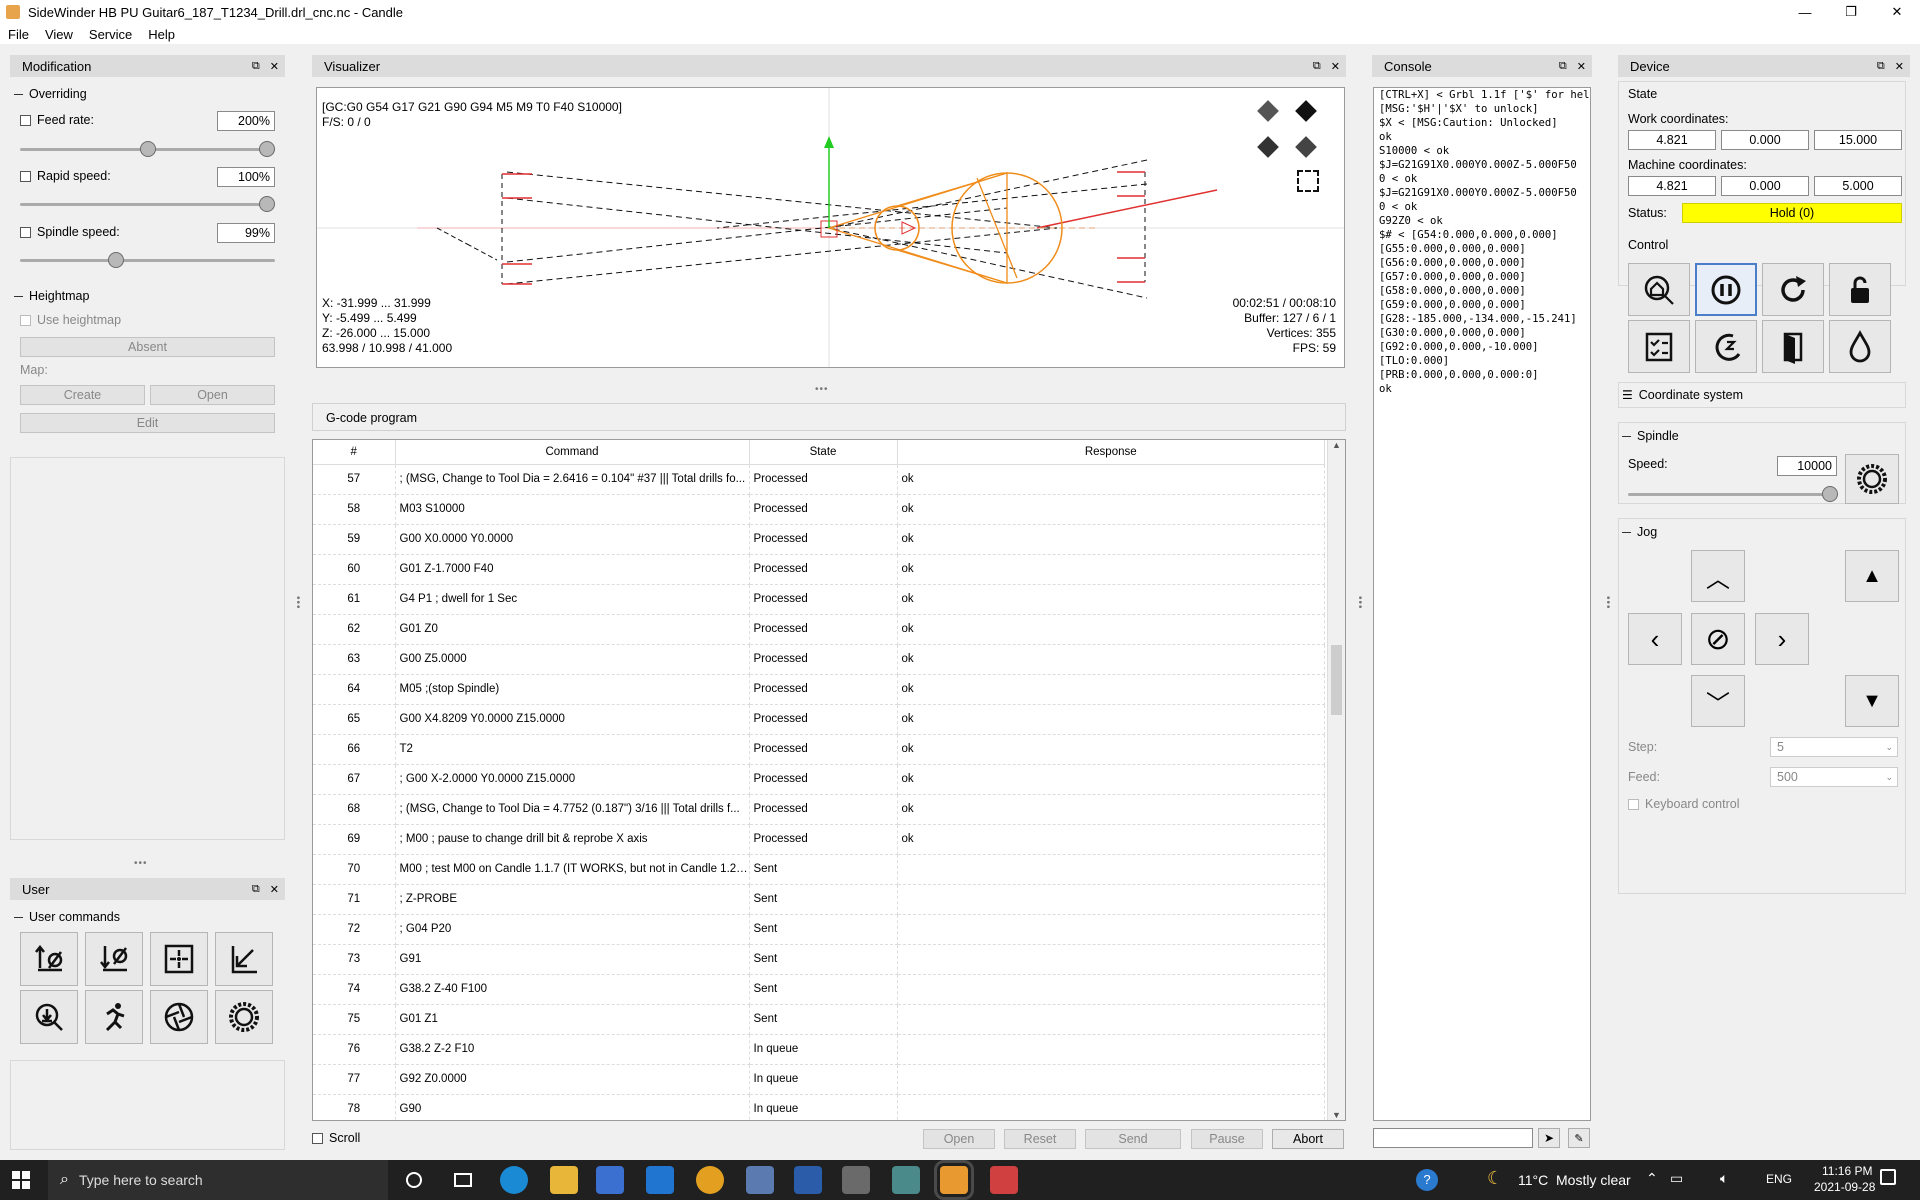  What do you see at coordinates (819, 1049) in the screenshot?
I see `table-row: 76 G38.2 Z-2 F10 In queue` at bounding box center [819, 1049].